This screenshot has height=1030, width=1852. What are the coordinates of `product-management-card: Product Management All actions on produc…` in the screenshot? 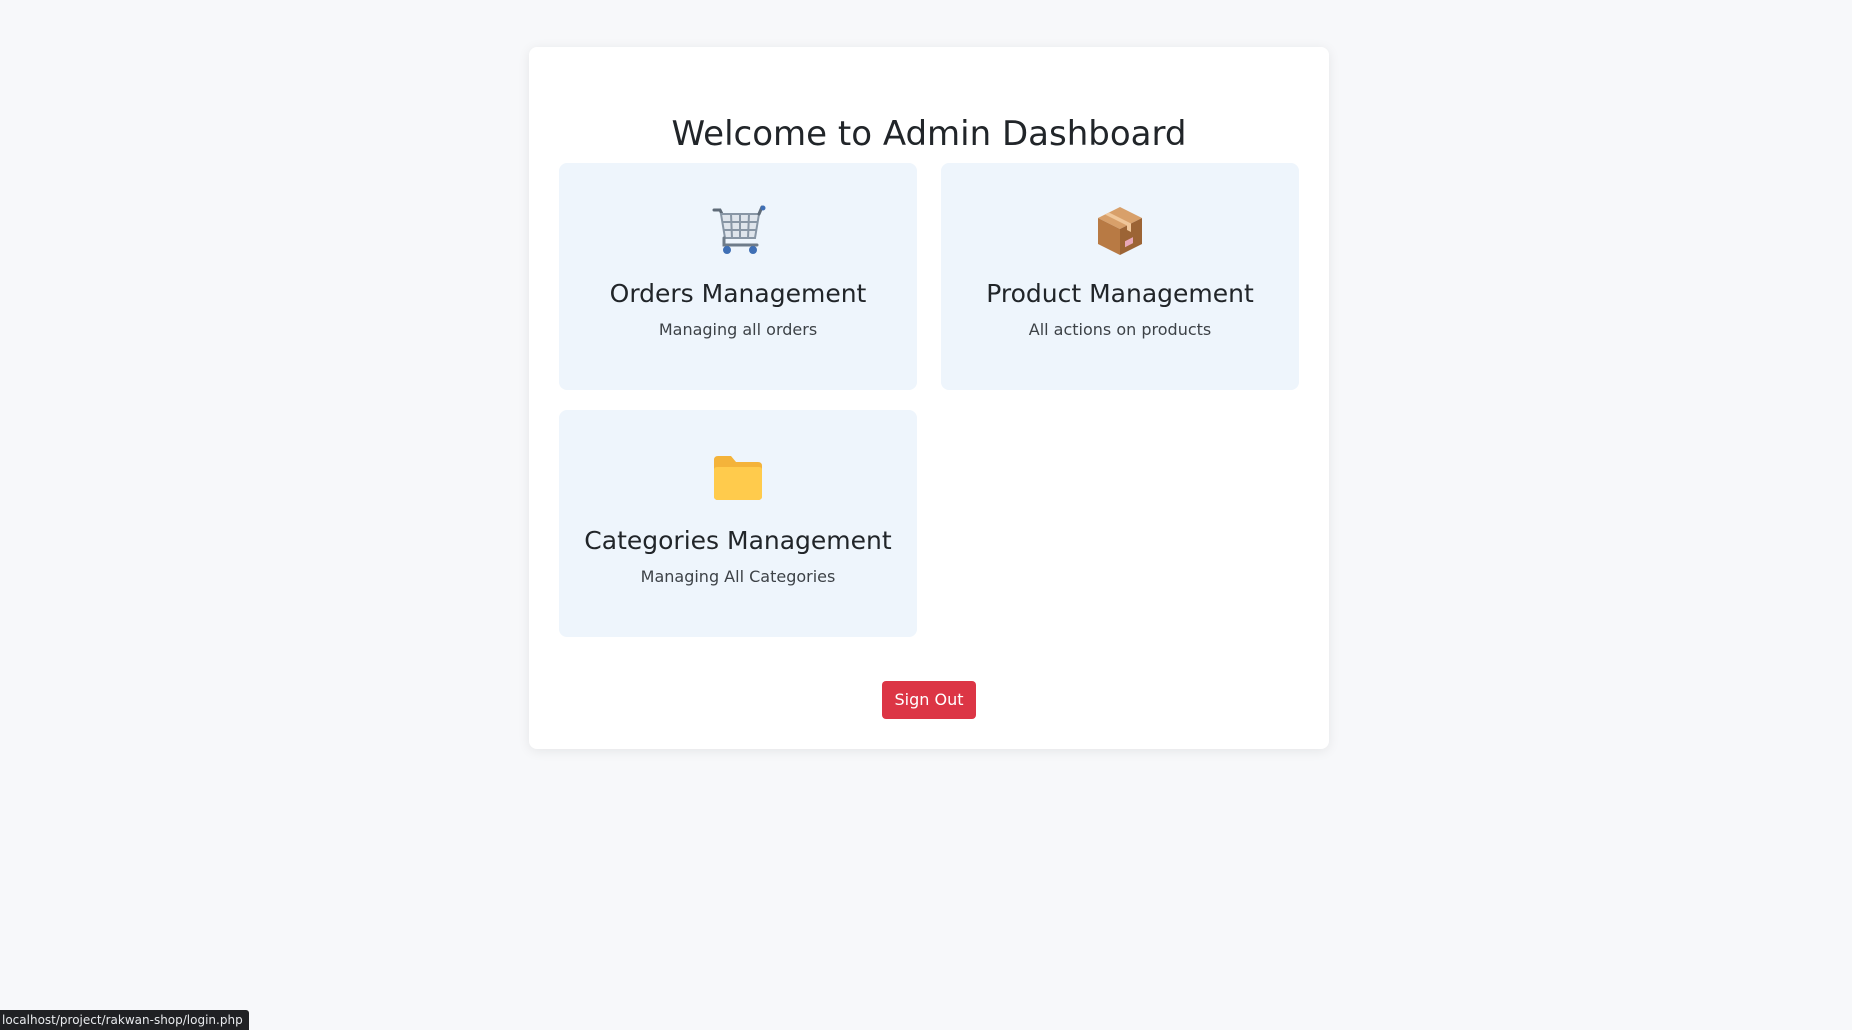 It's located at (1120, 276).